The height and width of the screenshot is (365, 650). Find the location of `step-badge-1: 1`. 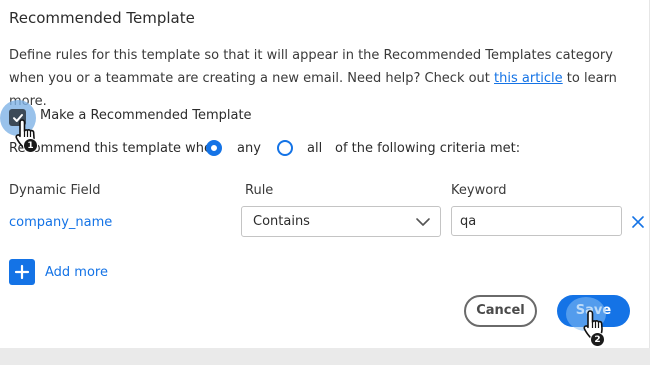

step-badge-1: 1 is located at coordinates (30, 145).